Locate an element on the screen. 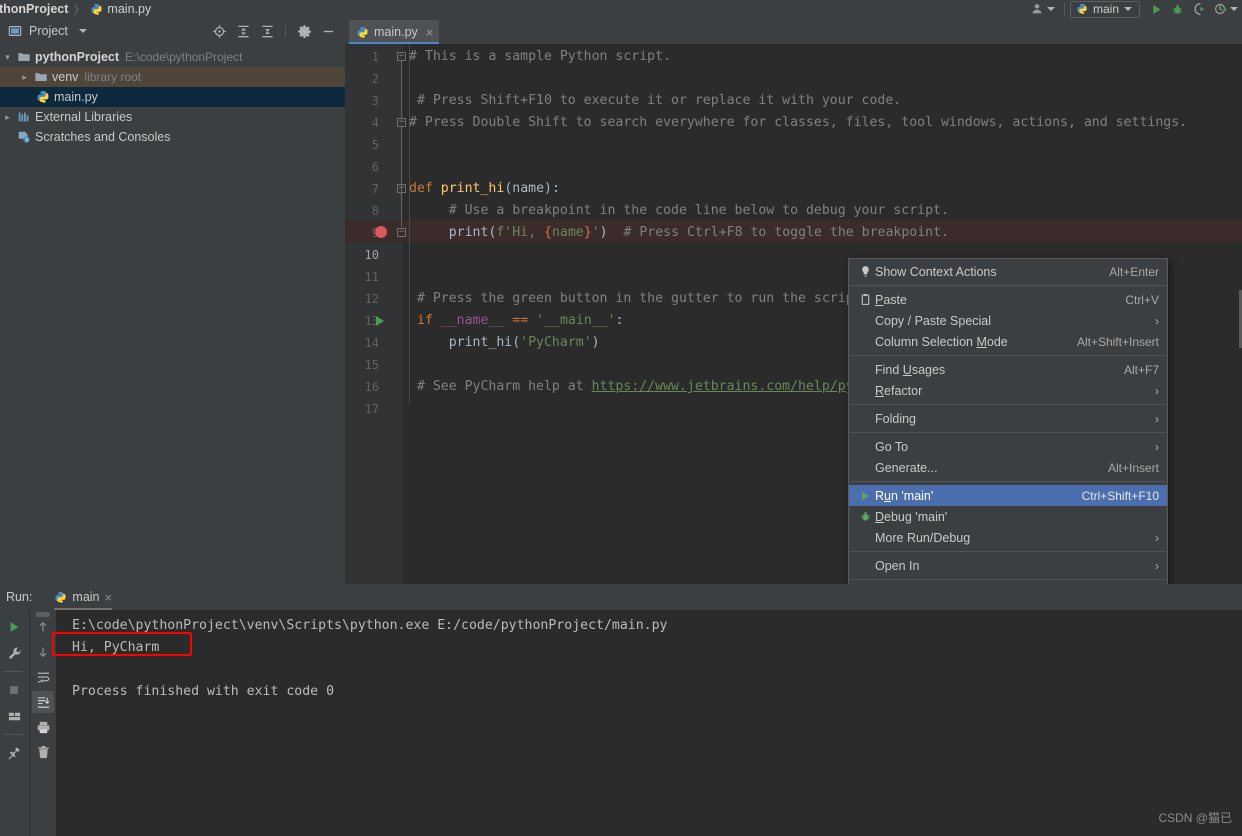  up-arrow-icon is located at coordinates (43, 627).